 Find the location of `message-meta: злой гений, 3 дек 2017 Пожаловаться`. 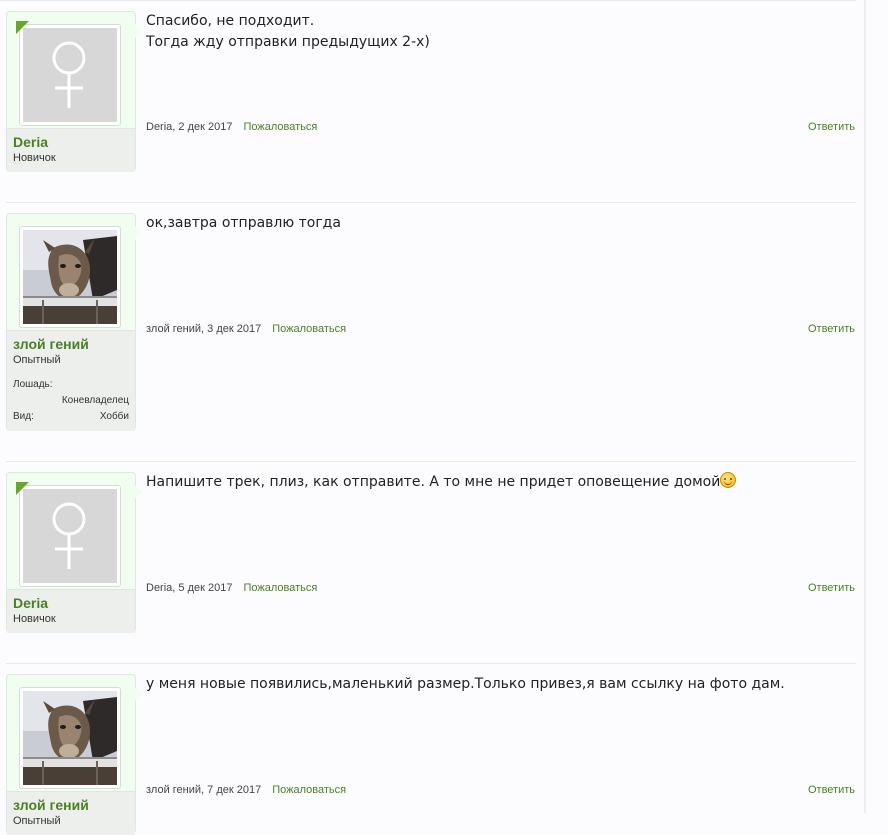

message-meta: злой гений, 3 дек 2017 Пожаловаться is located at coordinates (246, 329).